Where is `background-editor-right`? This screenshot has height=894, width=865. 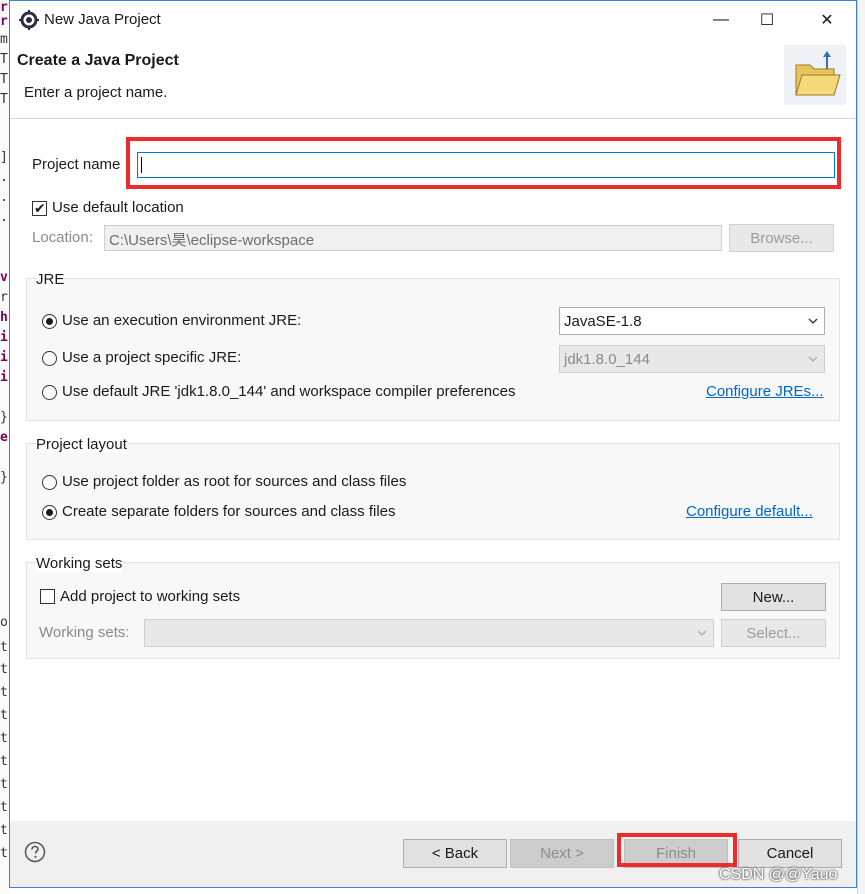
background-editor-right is located at coordinates (861, 447).